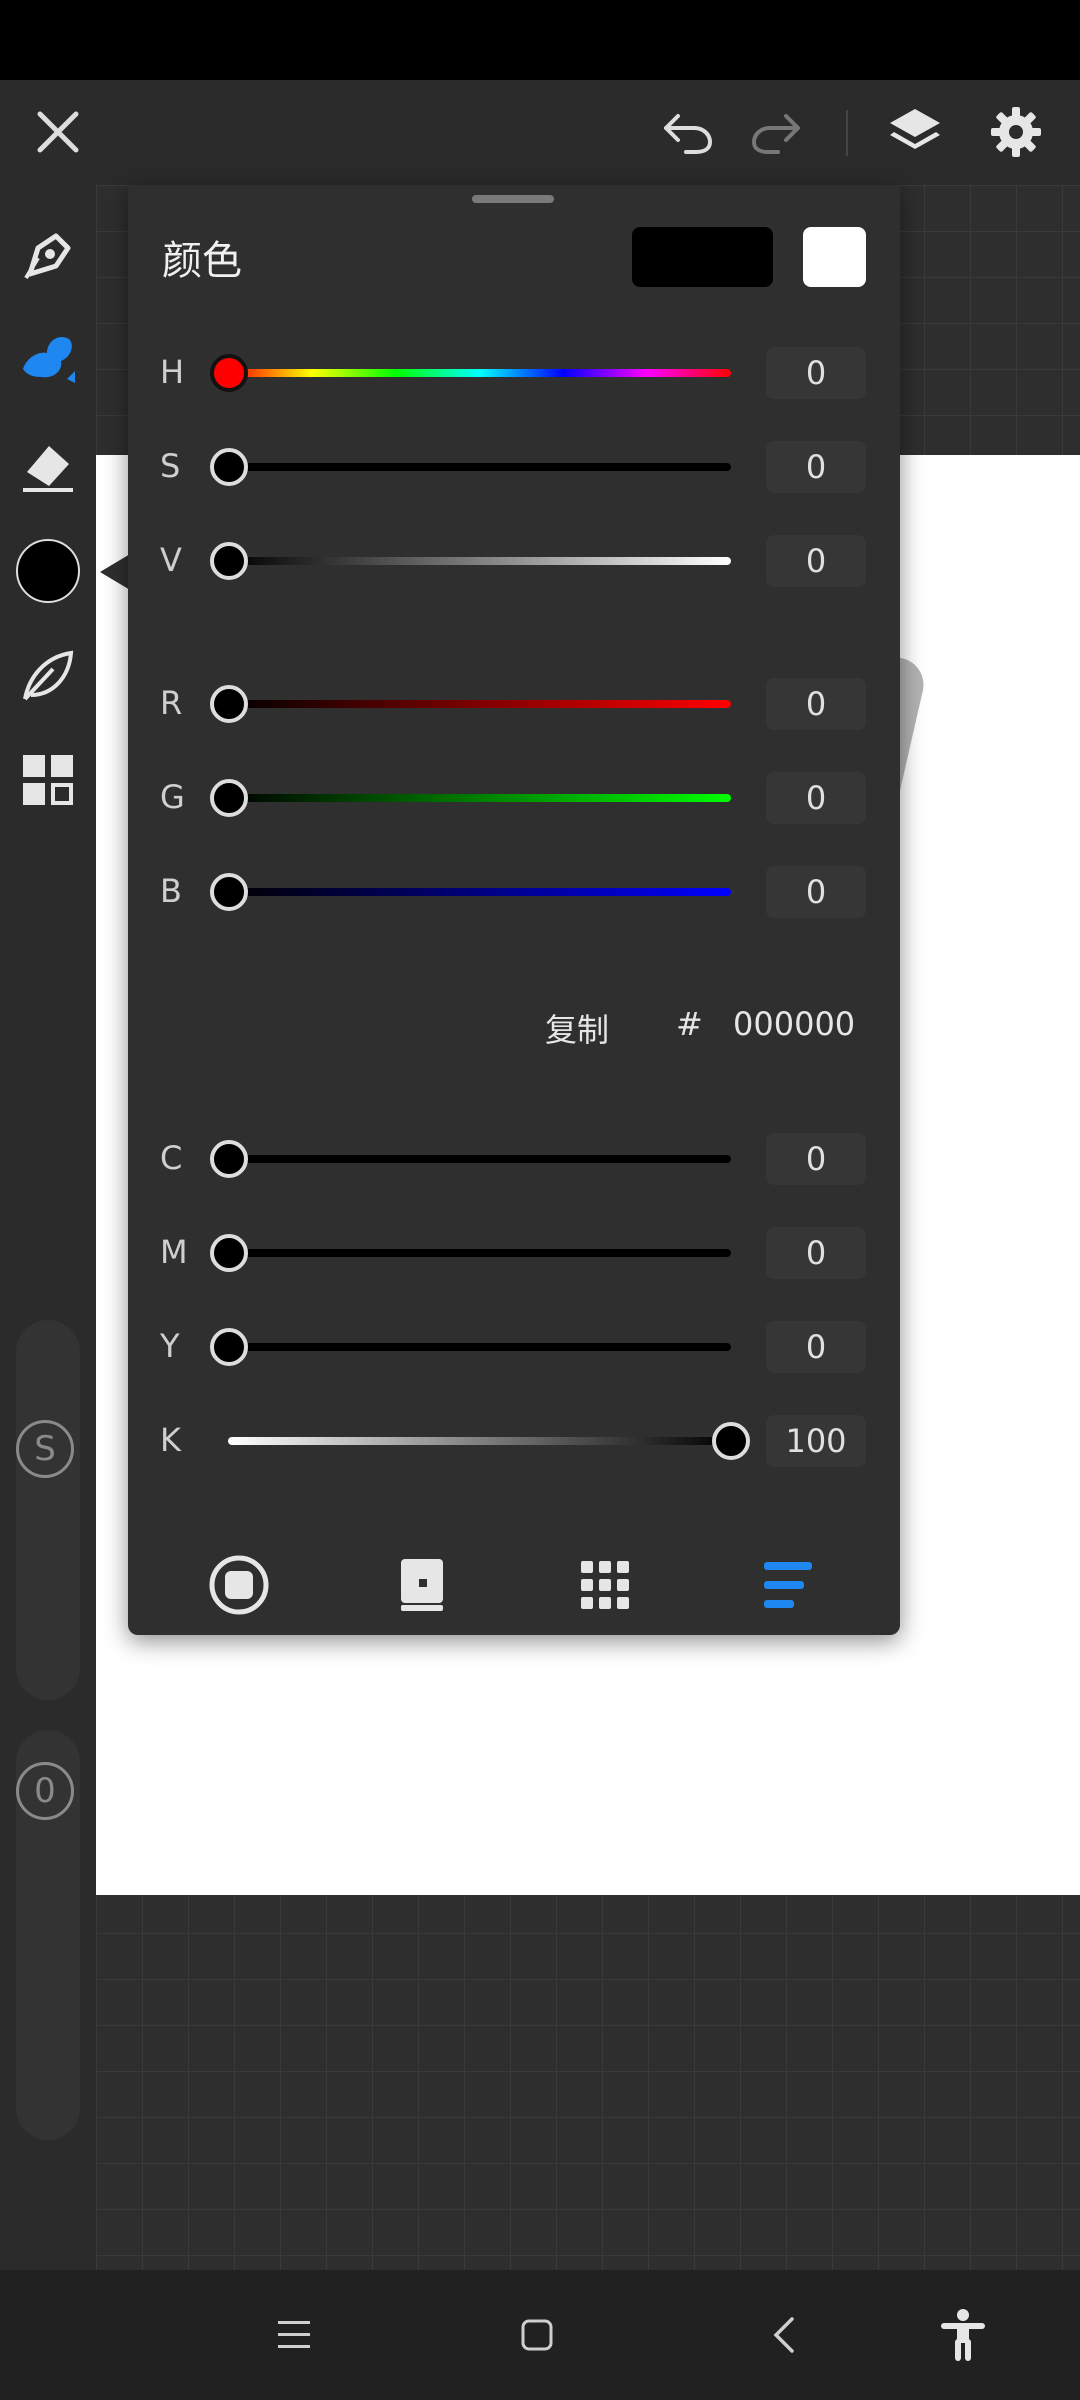  What do you see at coordinates (202, 261) in the screenshot?
I see `panel-title: 颜色` at bounding box center [202, 261].